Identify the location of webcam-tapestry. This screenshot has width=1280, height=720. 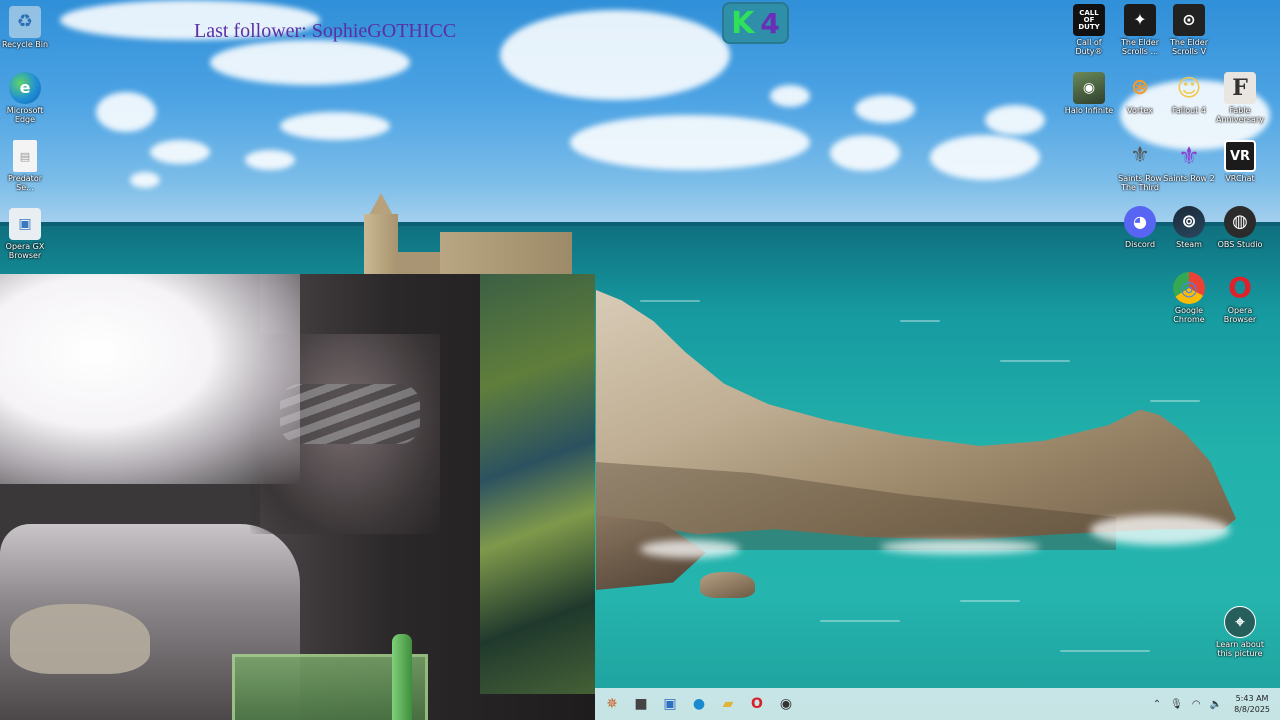
(537, 484).